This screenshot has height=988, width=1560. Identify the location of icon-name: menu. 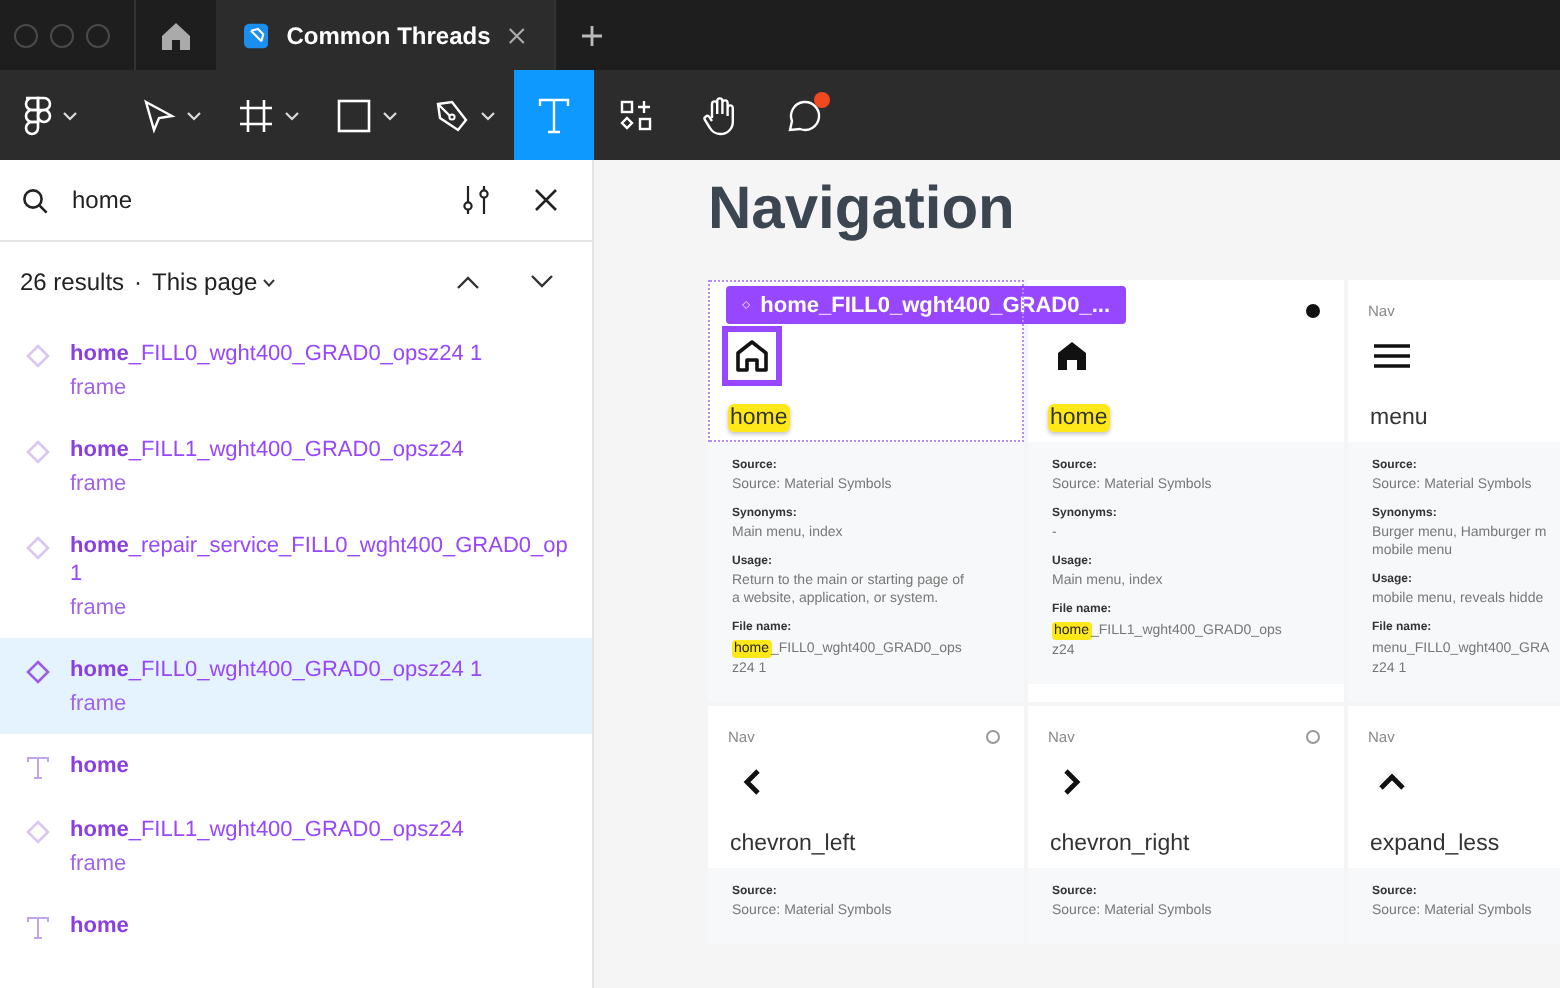
(1399, 418).